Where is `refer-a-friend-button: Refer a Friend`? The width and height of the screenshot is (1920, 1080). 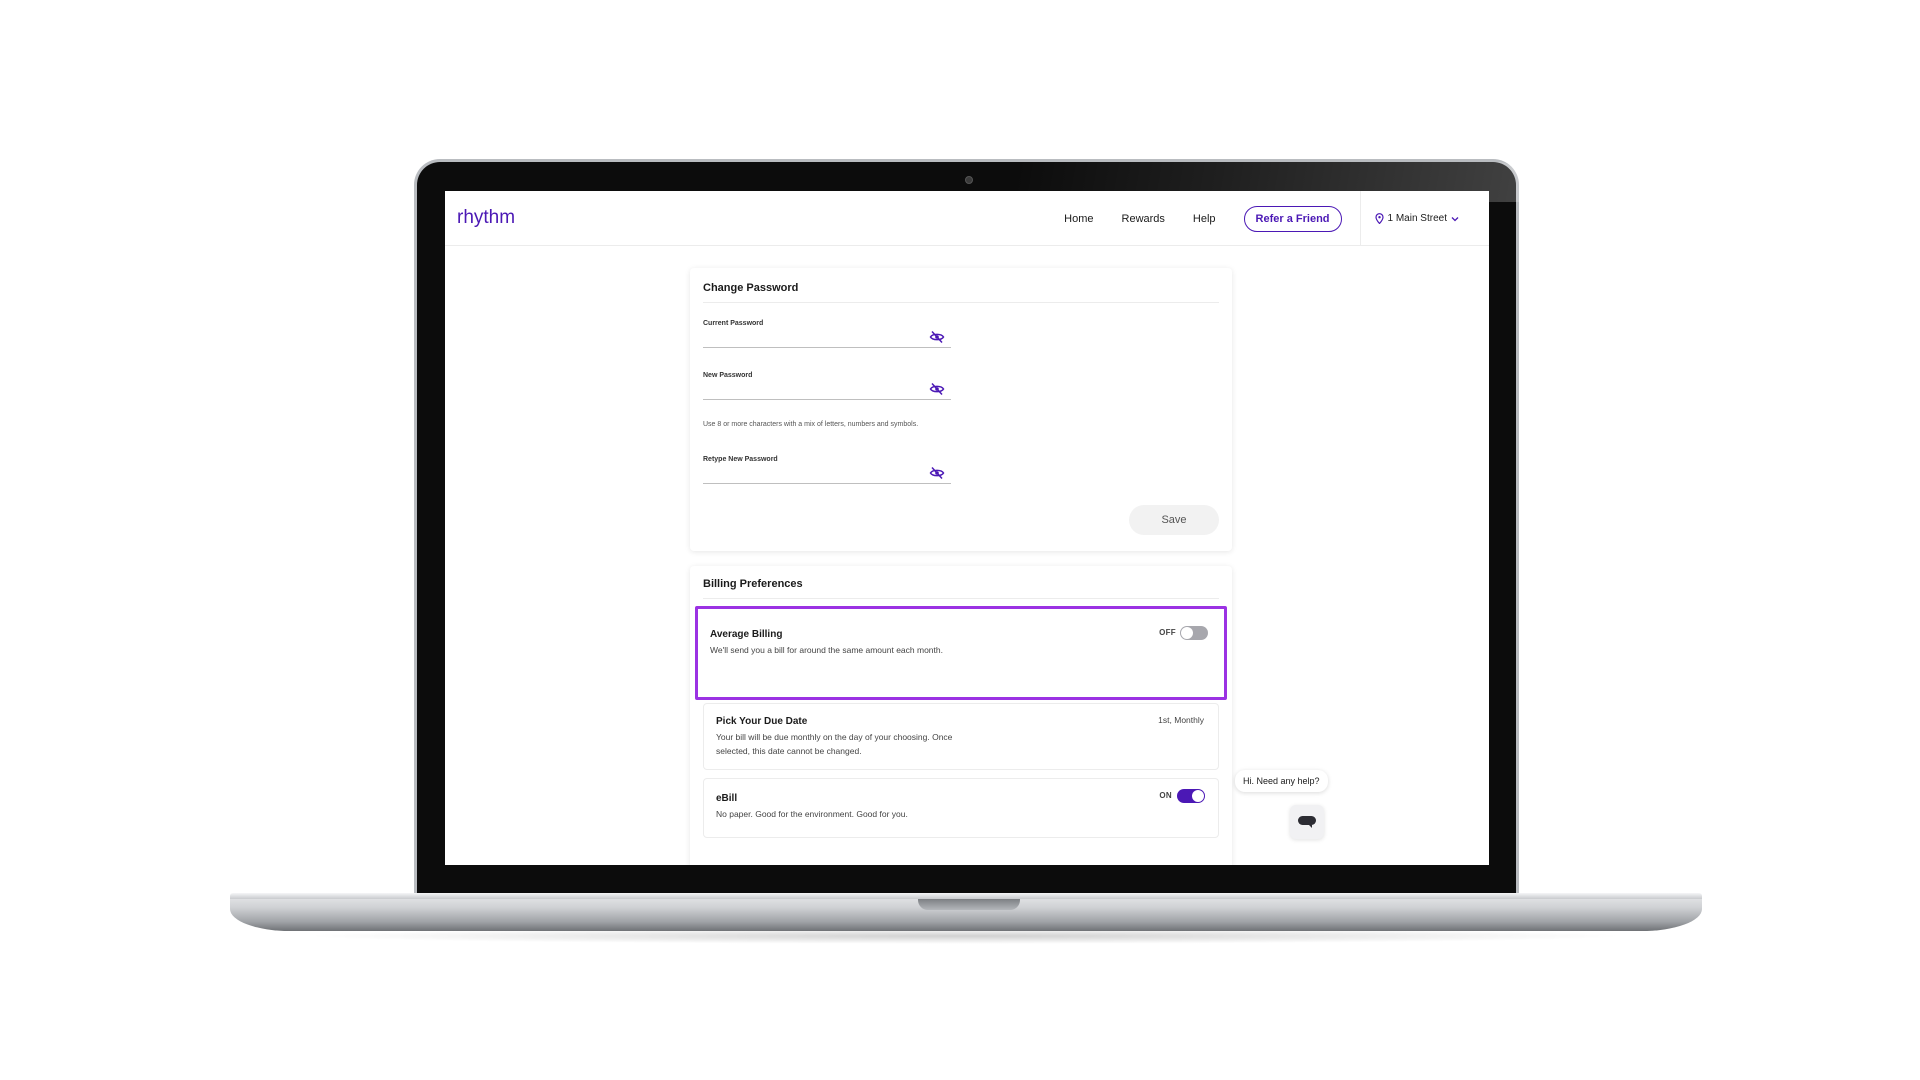
refer-a-friend-button: Refer a Friend is located at coordinates (1292, 218).